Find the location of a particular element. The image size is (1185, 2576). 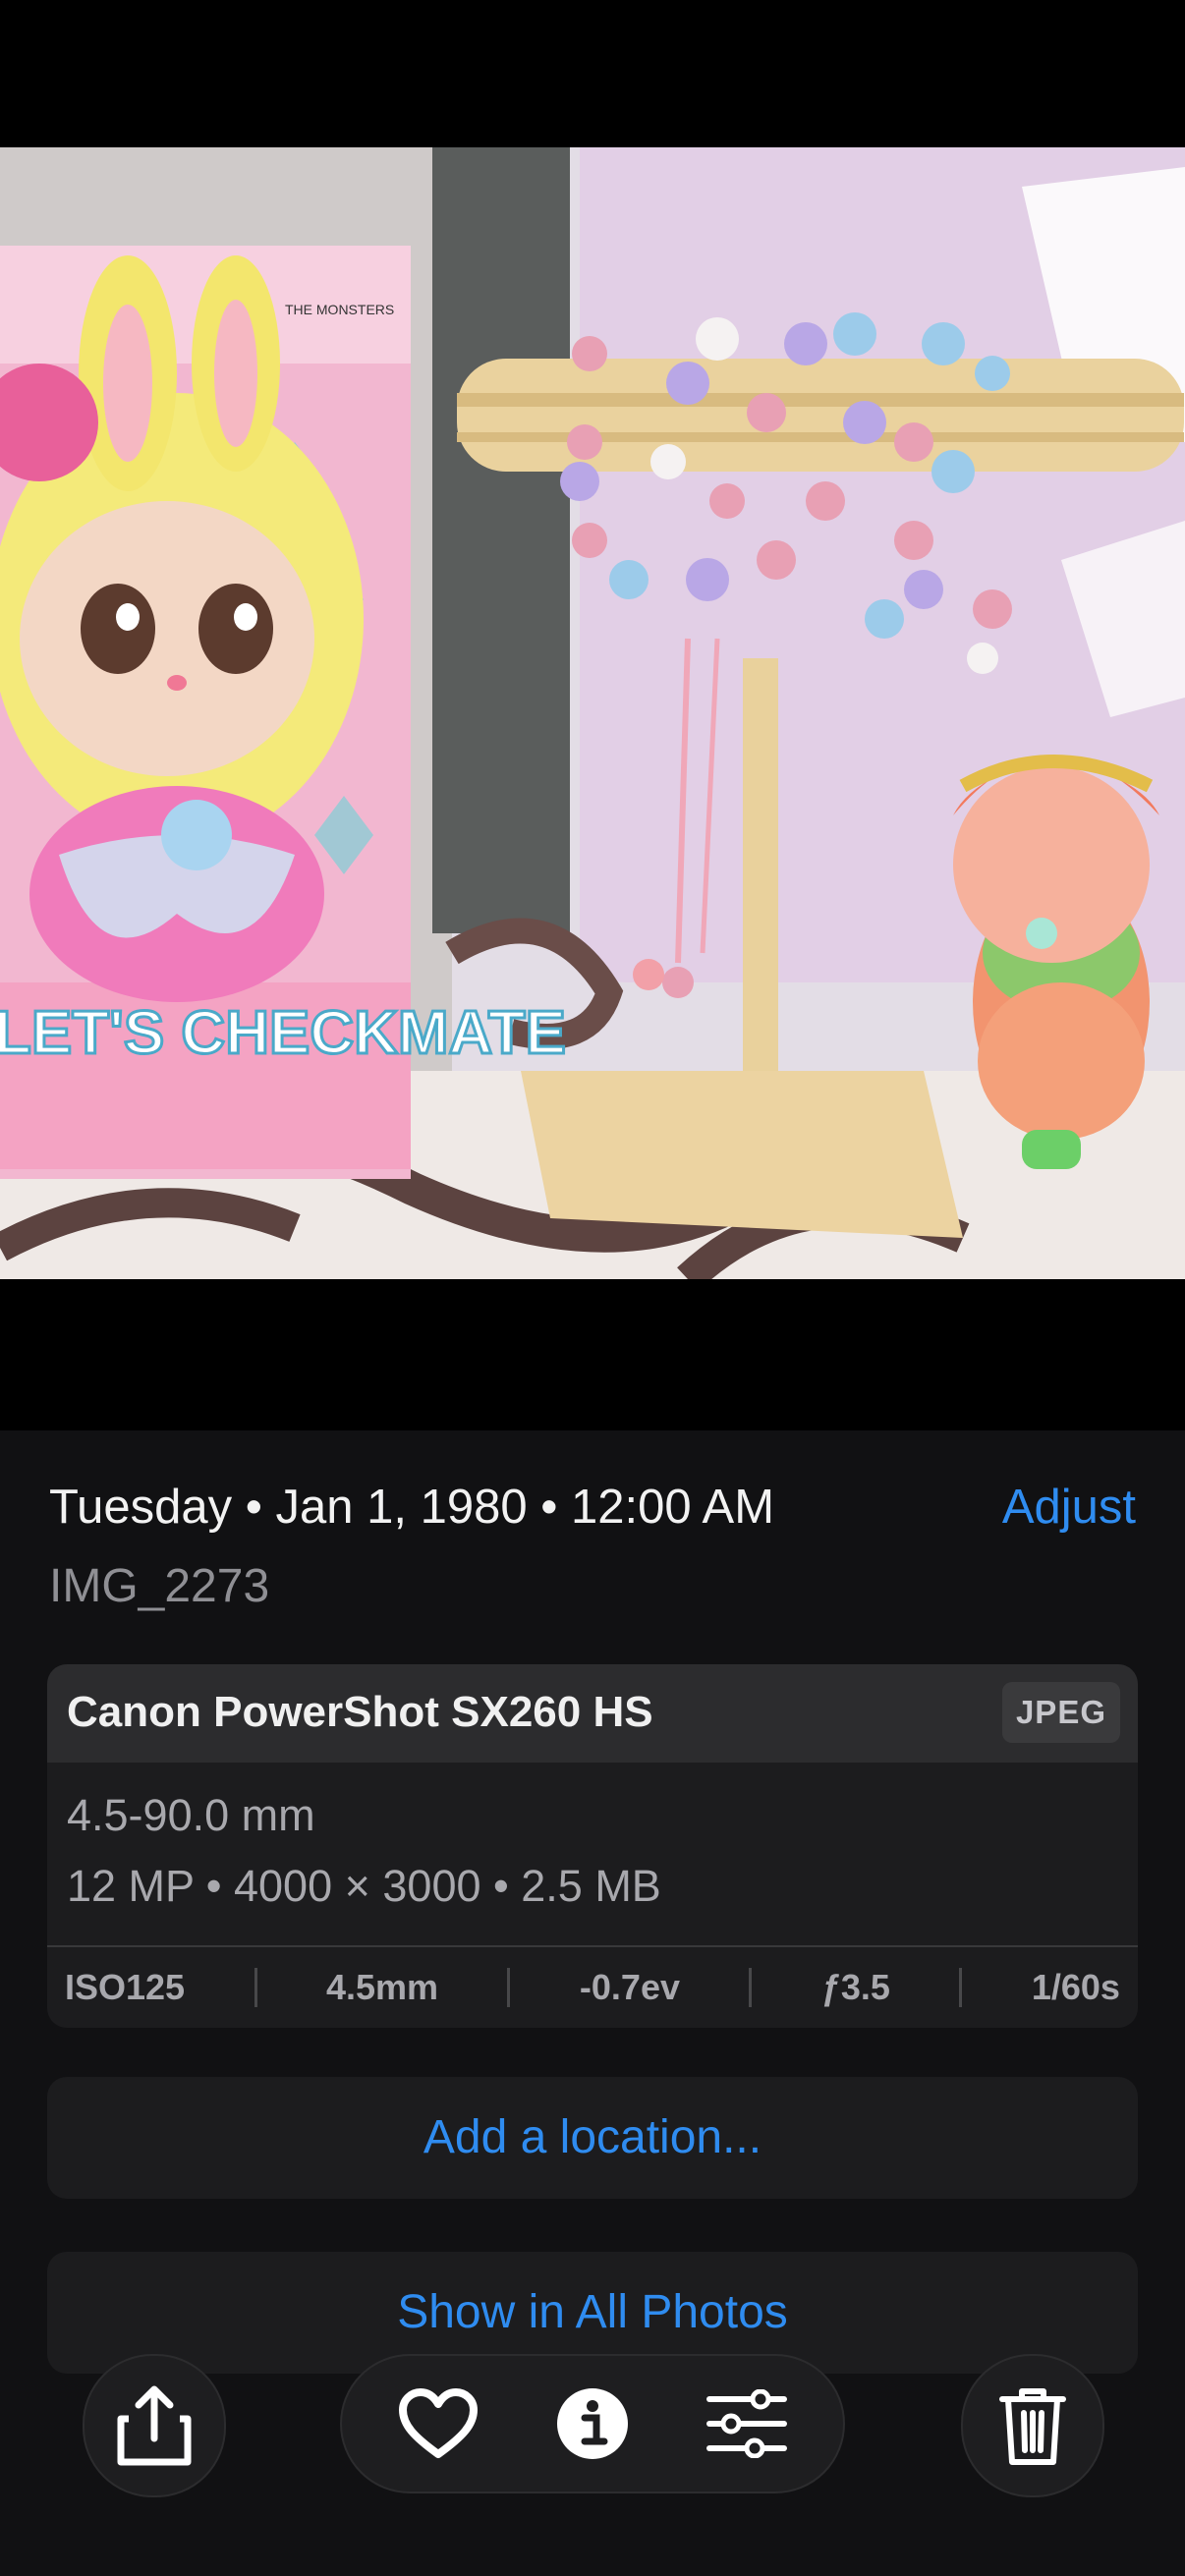

share-icon is located at coordinates (154, 2425).